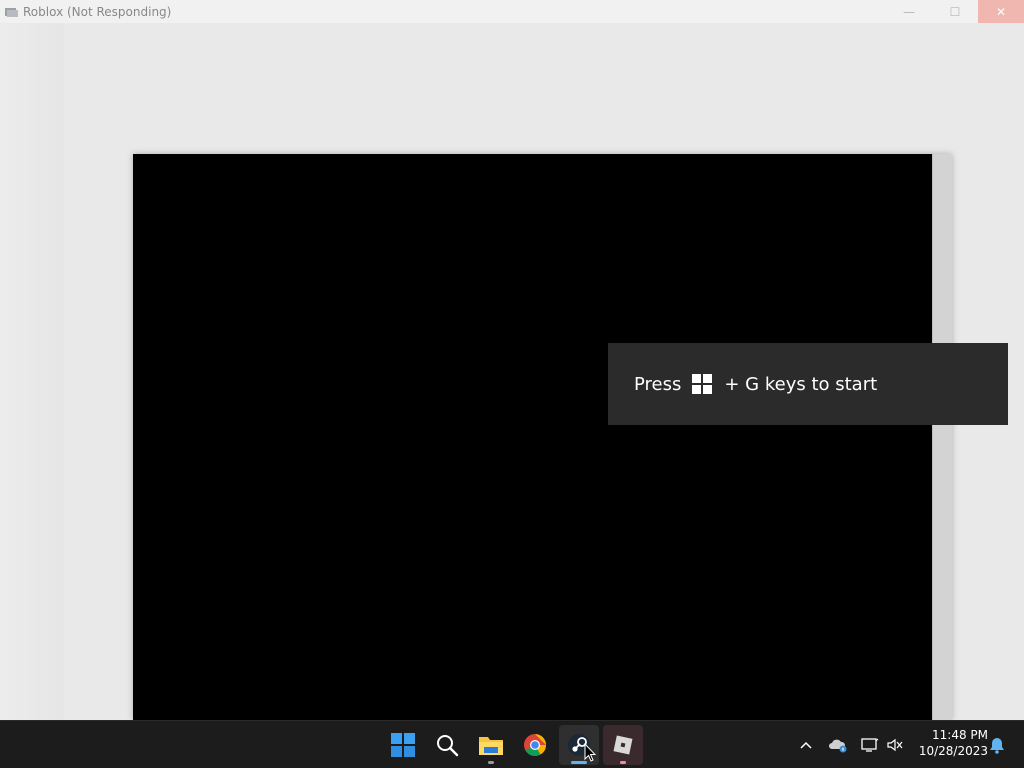  Describe the element at coordinates (11, 12) in the screenshot. I see `roblox-app-icon` at that location.